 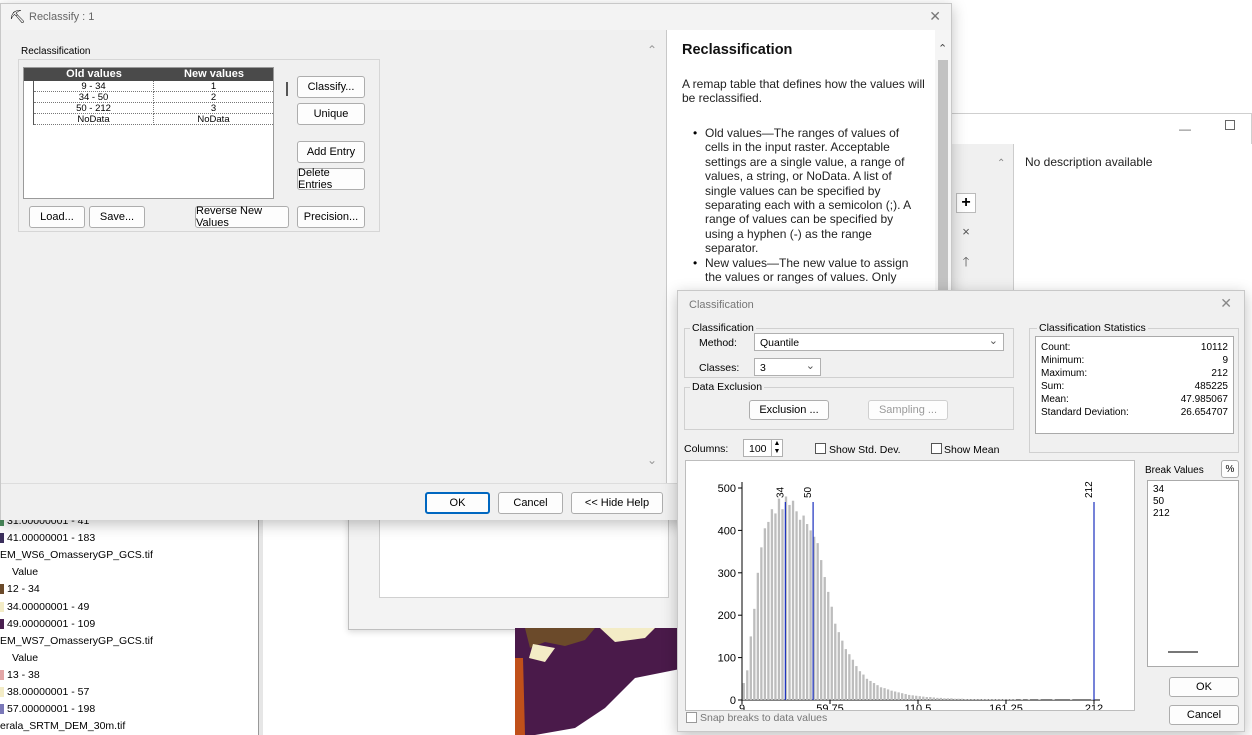 What do you see at coordinates (44, 607) in the screenshot?
I see `legend-item: 34.00000001 - 49` at bounding box center [44, 607].